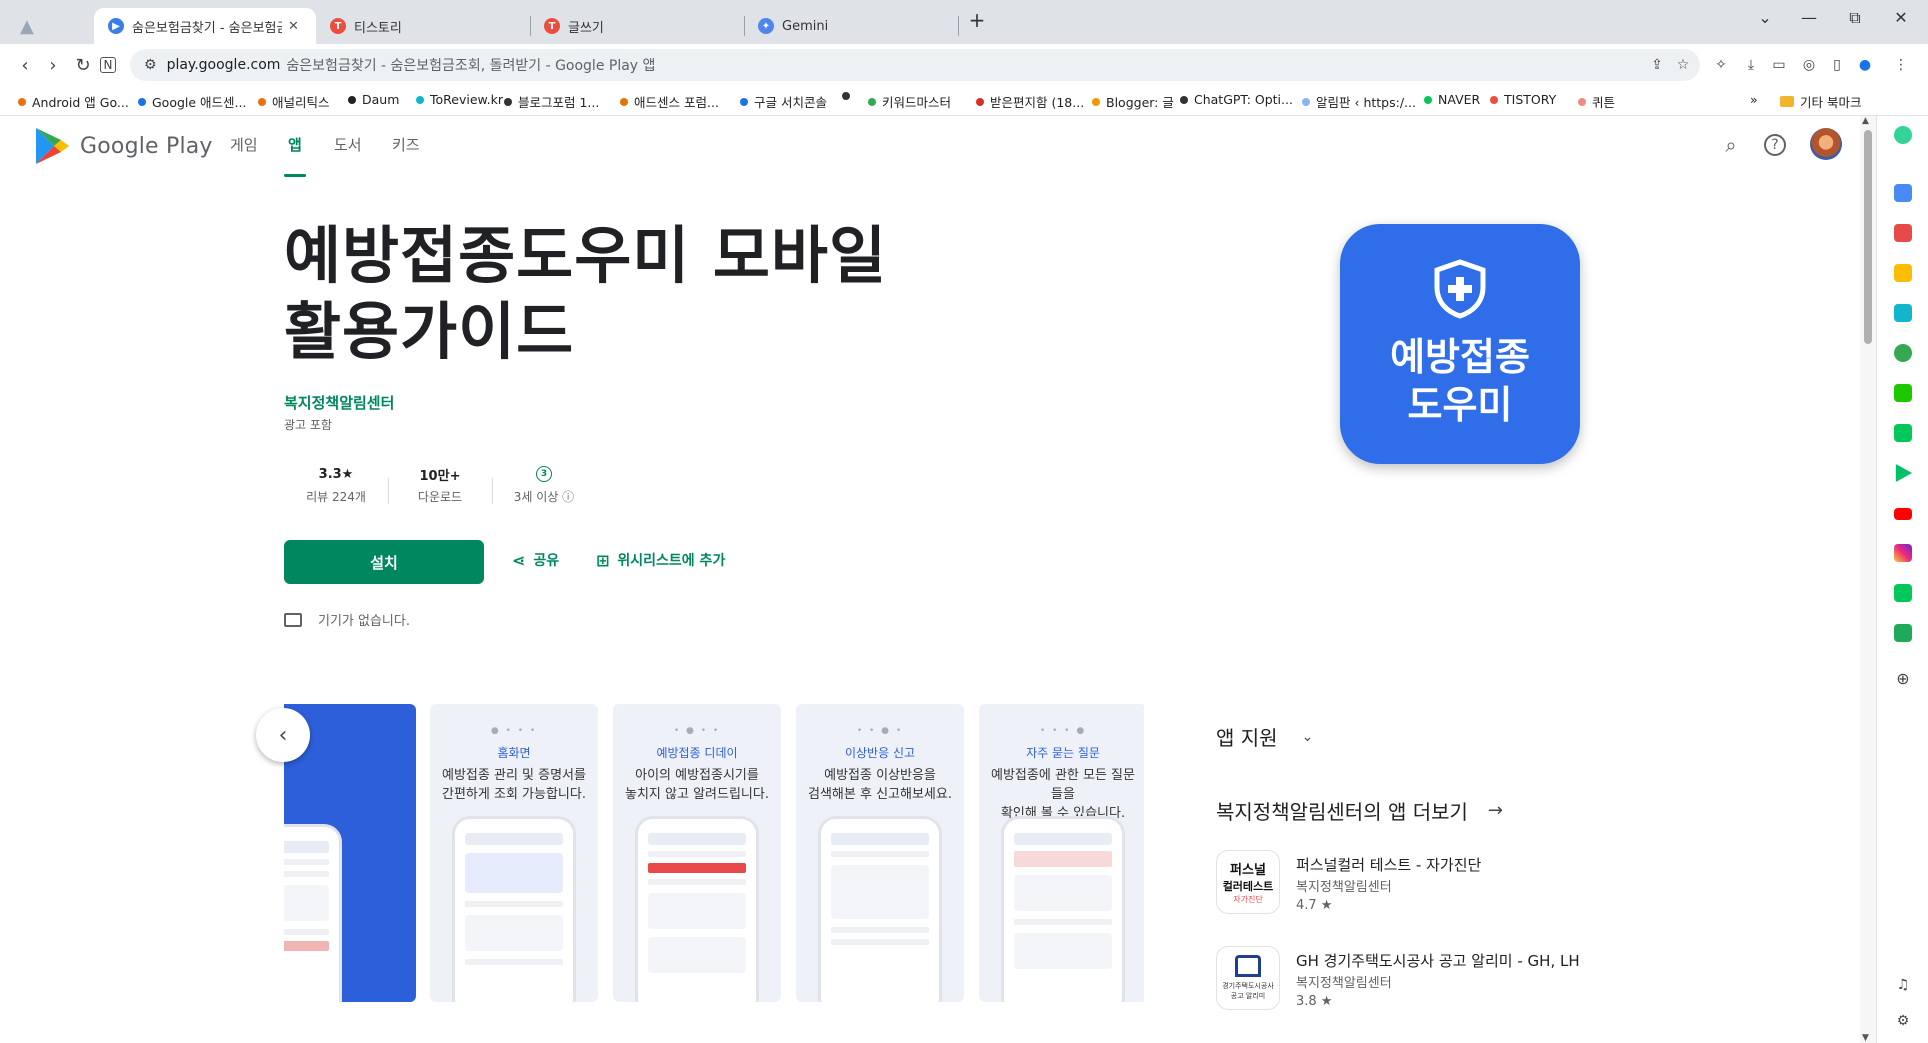 Image resolution: width=1928 pixels, height=1043 pixels. Describe the element at coordinates (1826, 144) in the screenshot. I see `account-avatar` at that location.